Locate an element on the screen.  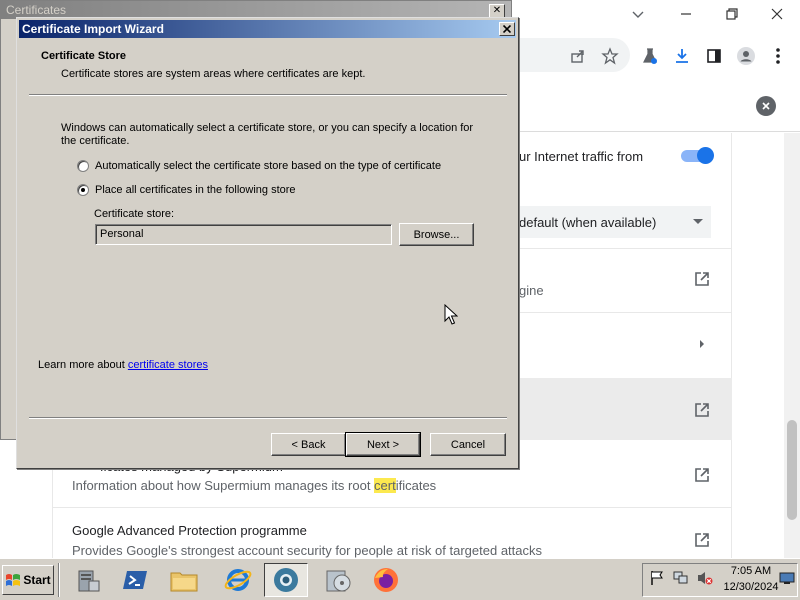
certificates-title: Certificates is located at coordinates (36, 10).